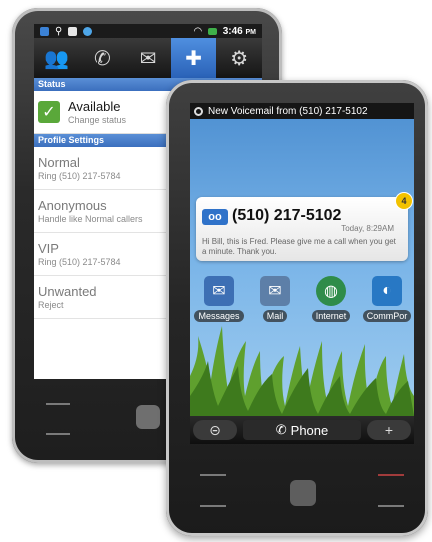  I want to click on tab-settings: ⚙, so click(239, 58).